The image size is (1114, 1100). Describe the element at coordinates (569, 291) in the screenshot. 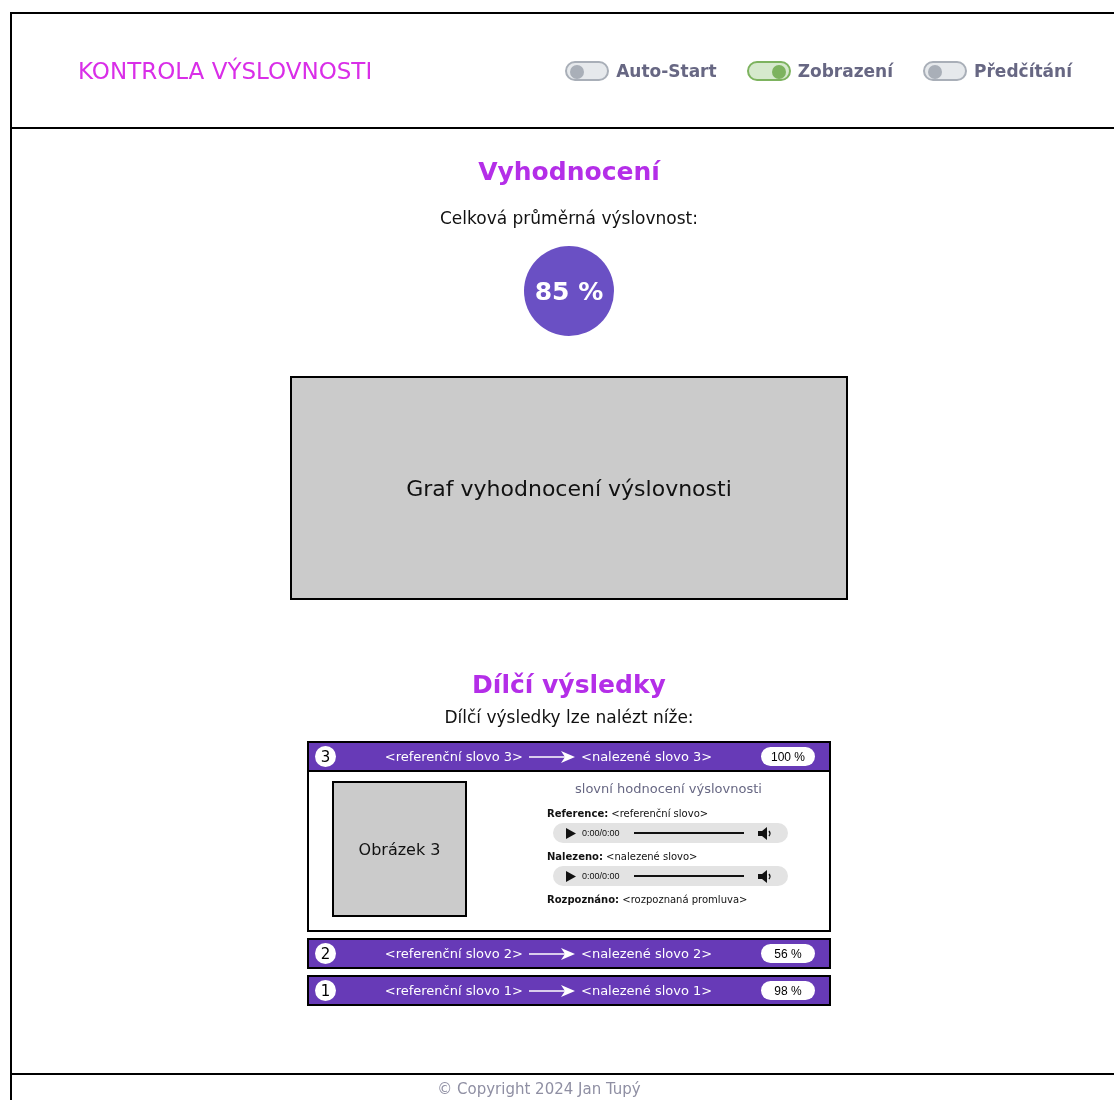

I see `score-circle: 85 %` at that location.